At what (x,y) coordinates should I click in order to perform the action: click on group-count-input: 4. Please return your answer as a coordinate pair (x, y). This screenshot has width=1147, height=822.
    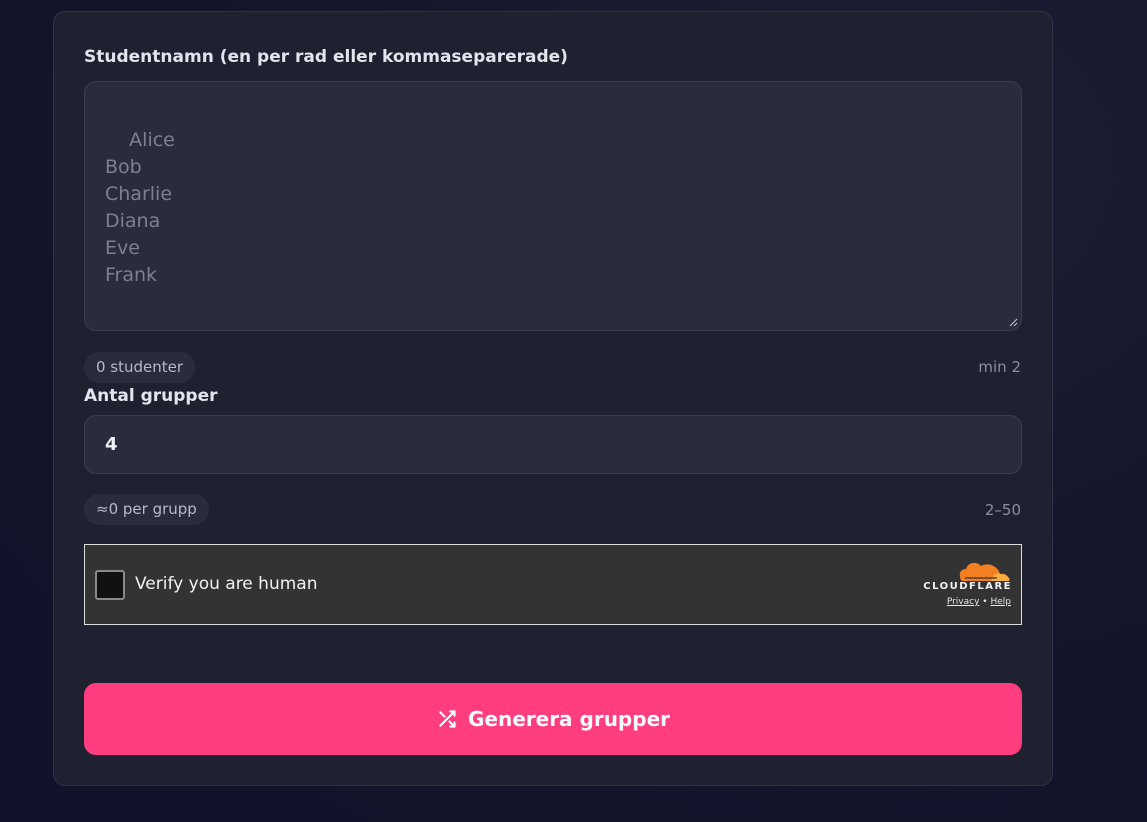
    Looking at the image, I should click on (553, 444).